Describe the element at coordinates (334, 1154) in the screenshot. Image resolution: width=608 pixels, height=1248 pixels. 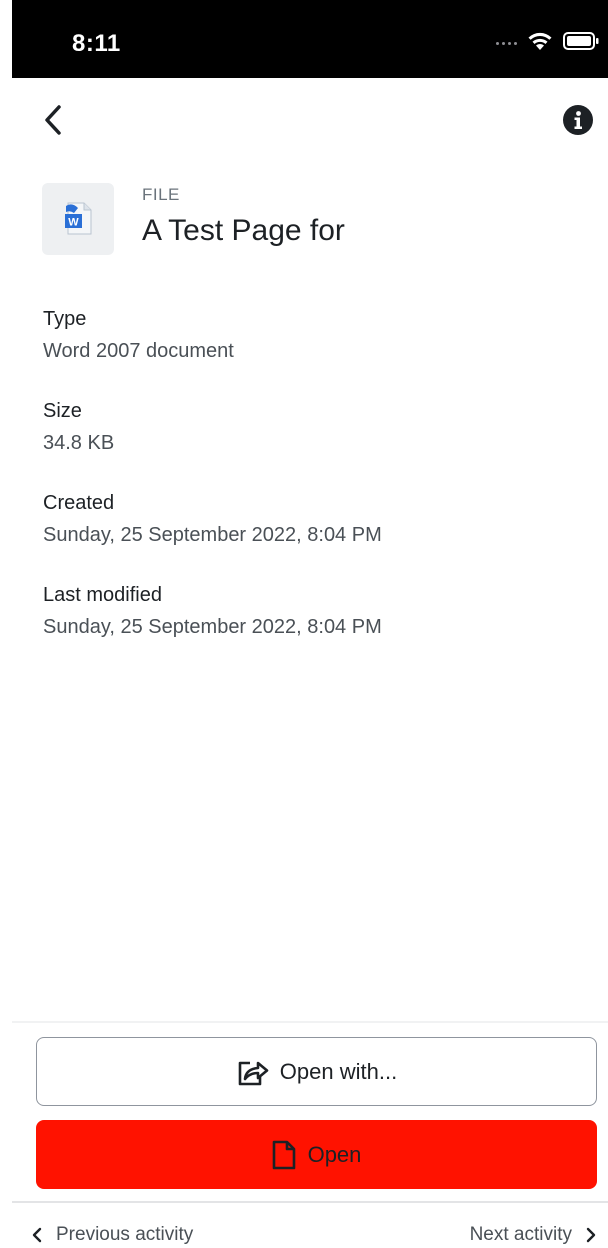
I see `open-label: Open` at that location.